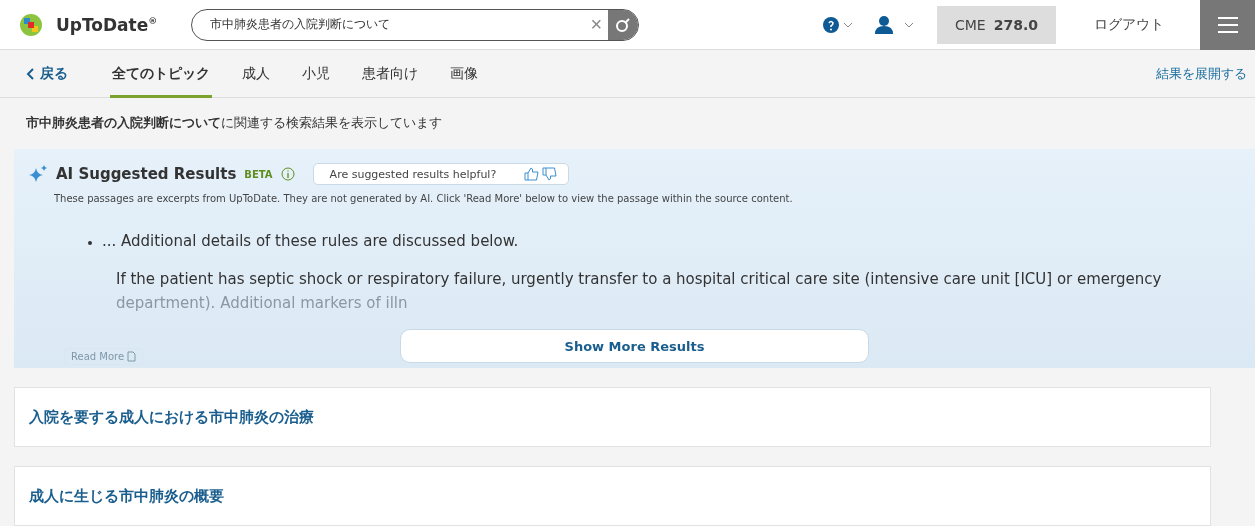  I want to click on cme-counter: CME 278.0, so click(996, 24).